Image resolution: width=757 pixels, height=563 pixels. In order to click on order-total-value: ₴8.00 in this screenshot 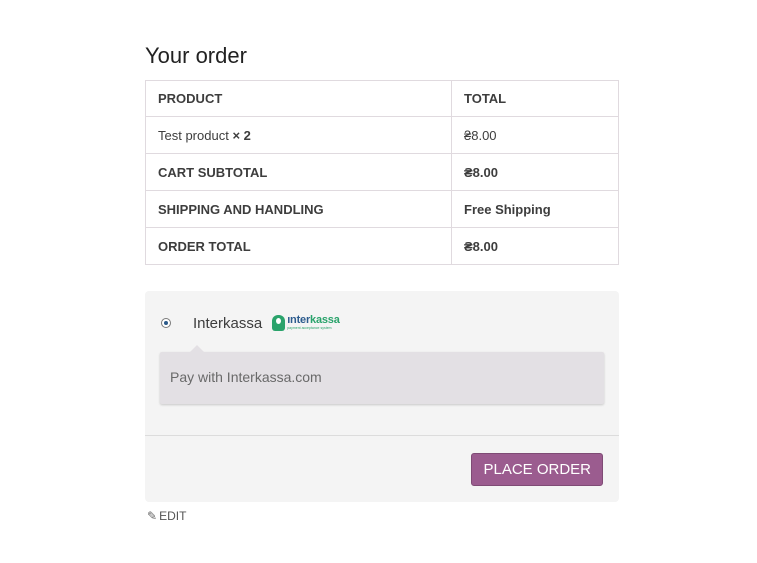, I will do `click(535, 246)`.